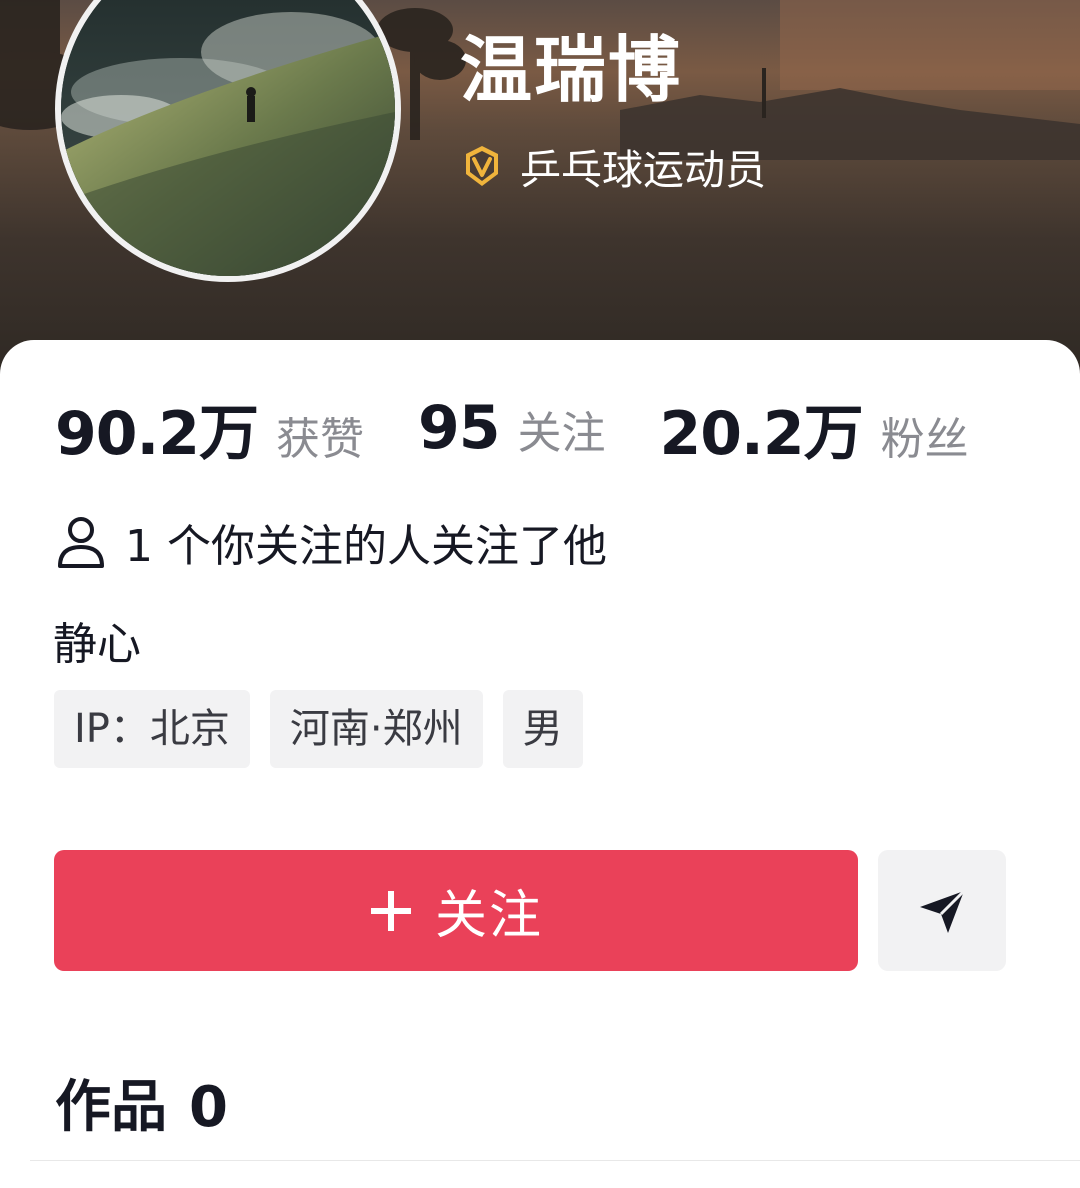 The height and width of the screenshot is (1188, 1080). I want to click on works-count: 0, so click(208, 1107).